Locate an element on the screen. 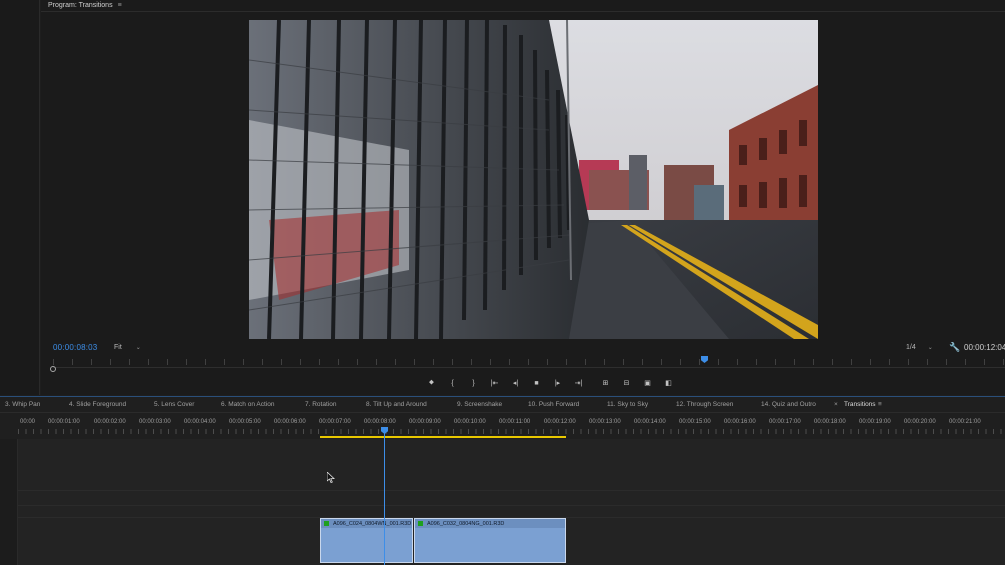 The image size is (1005, 565). clip-header: A096_C032_0804NG_001.R3D is located at coordinates (490, 523).